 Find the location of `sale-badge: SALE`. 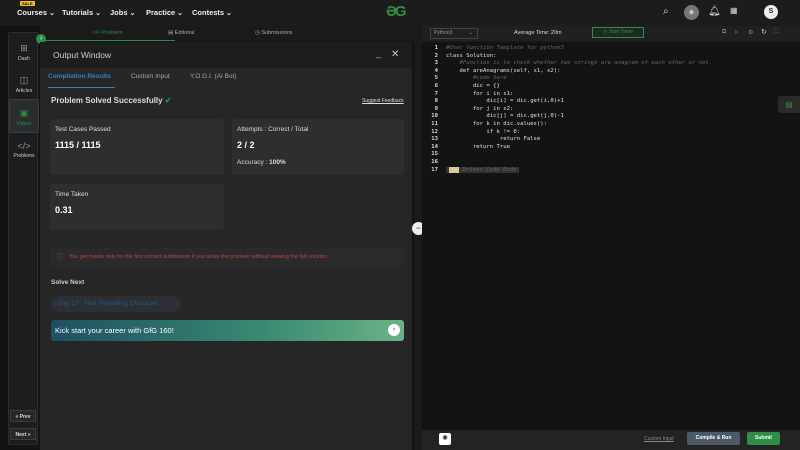

sale-badge: SALE is located at coordinates (27, 3).